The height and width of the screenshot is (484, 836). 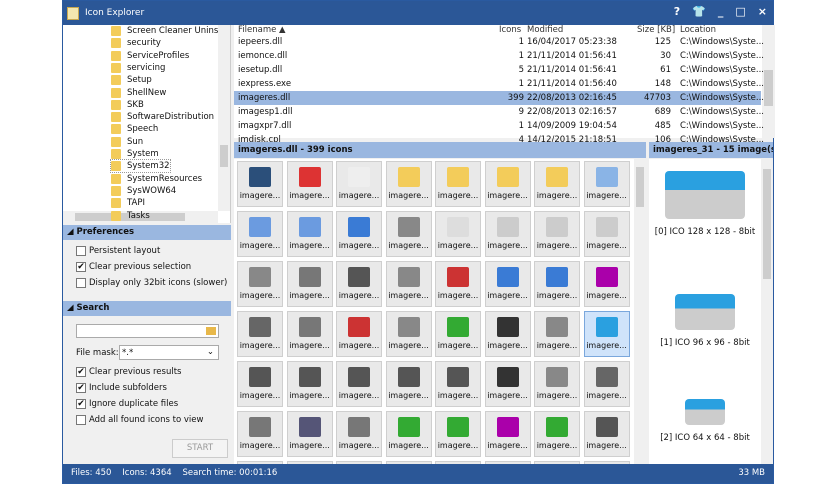 What do you see at coordinates (767, 312) in the screenshot?
I see `preview-scrollbar` at bounding box center [767, 312].